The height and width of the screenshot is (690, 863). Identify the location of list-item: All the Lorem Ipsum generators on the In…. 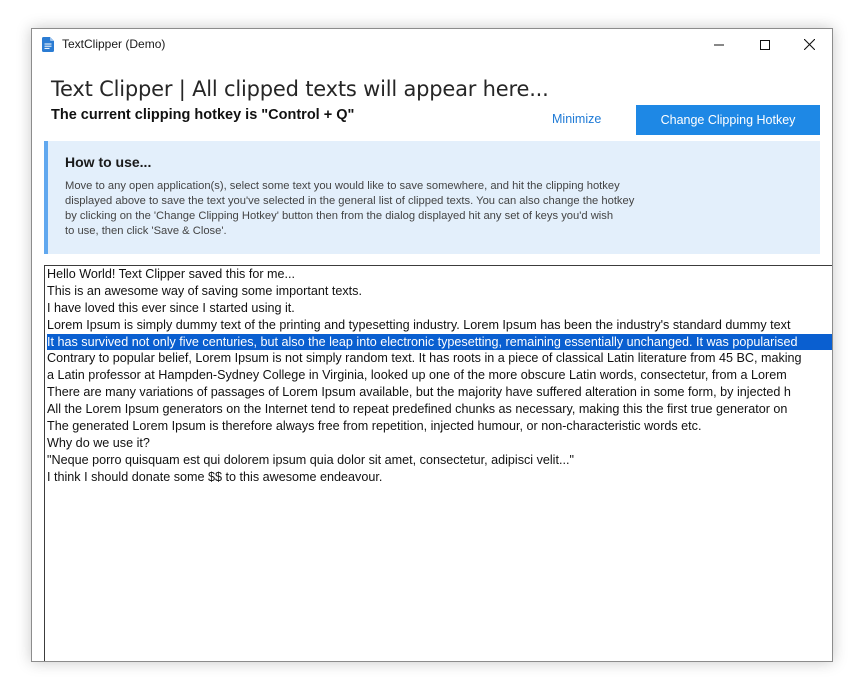
(439, 409).